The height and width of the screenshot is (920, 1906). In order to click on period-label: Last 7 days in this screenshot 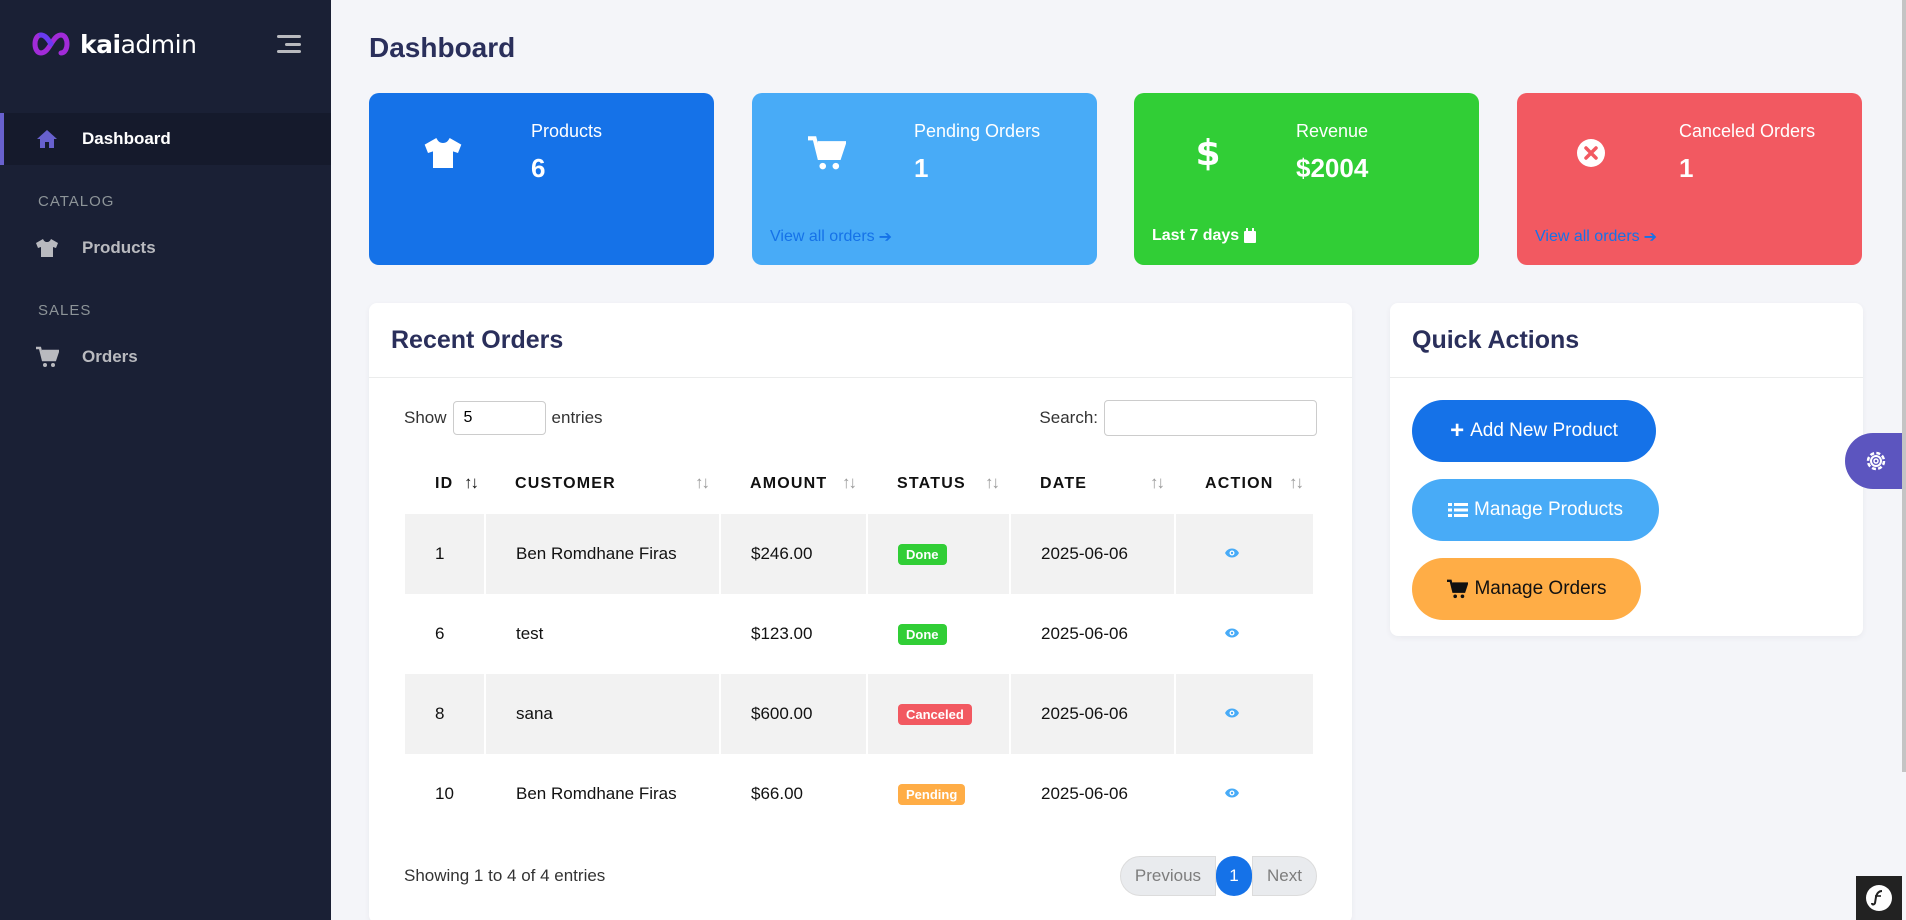, I will do `click(1196, 235)`.